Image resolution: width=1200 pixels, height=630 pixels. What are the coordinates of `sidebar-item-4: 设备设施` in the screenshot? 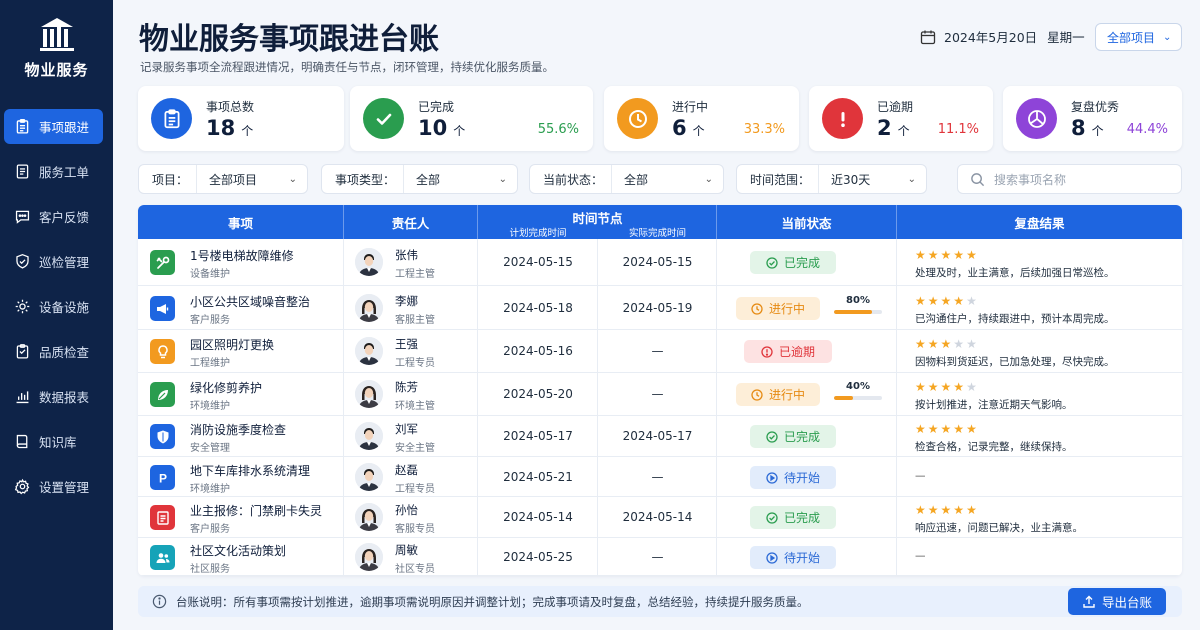 It's located at (53, 306).